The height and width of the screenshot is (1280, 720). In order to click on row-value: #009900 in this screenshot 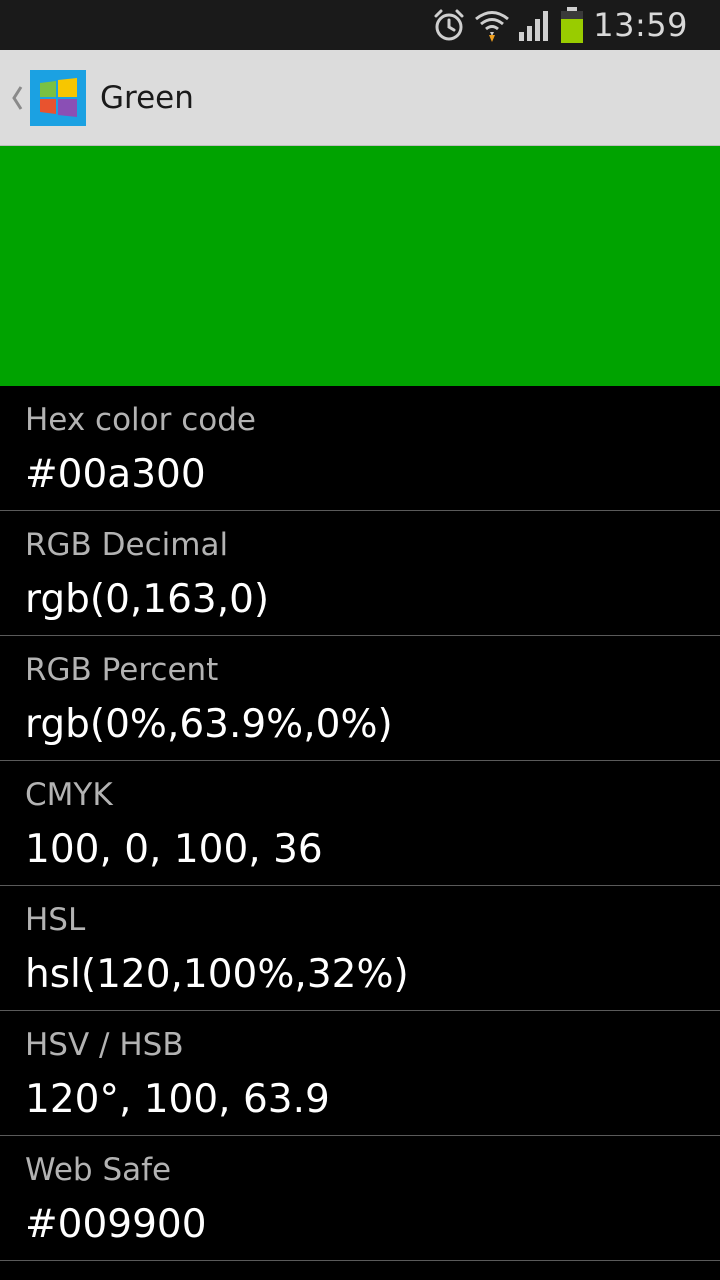, I will do `click(116, 1224)`.